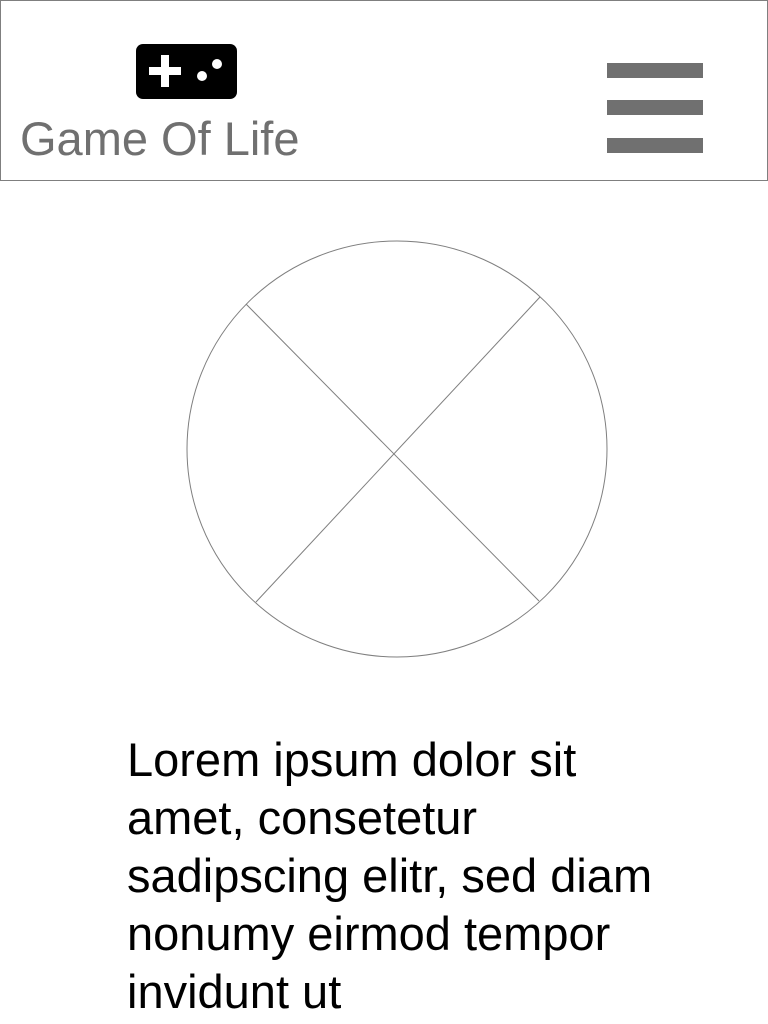 The width and height of the screenshot is (768, 1024). What do you see at coordinates (655, 70) in the screenshot?
I see `menu-bar-top` at bounding box center [655, 70].